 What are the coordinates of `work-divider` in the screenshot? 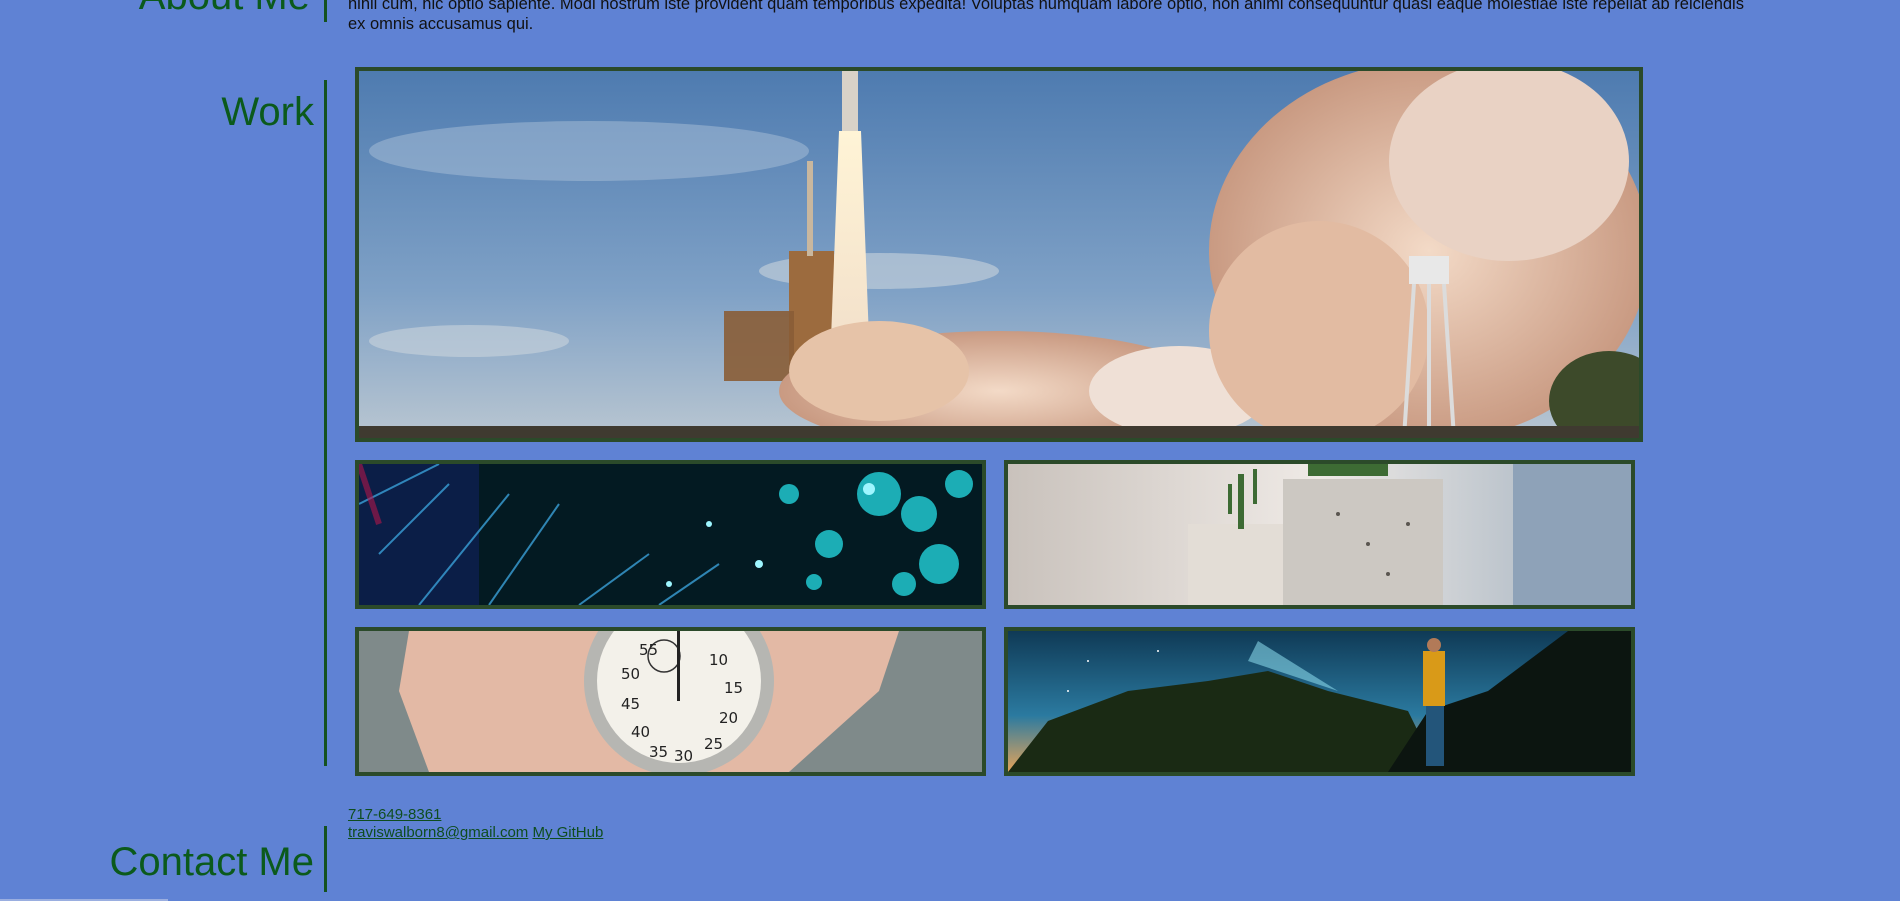 It's located at (325, 423).